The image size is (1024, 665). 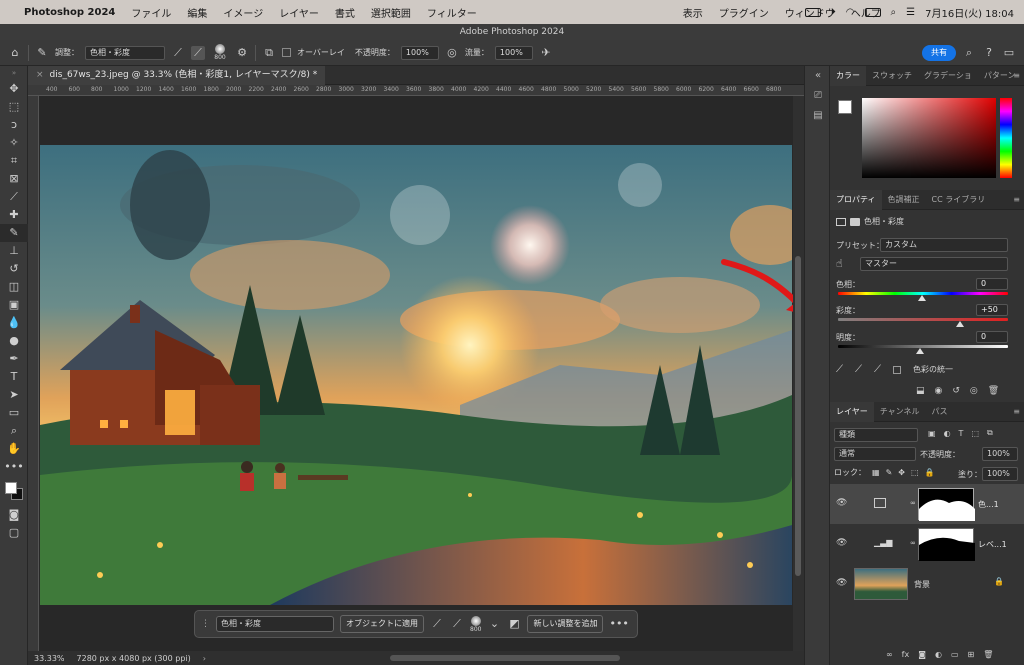 What do you see at coordinates (1009, 53) in the screenshot?
I see `workspace-icon: ▭` at bounding box center [1009, 53].